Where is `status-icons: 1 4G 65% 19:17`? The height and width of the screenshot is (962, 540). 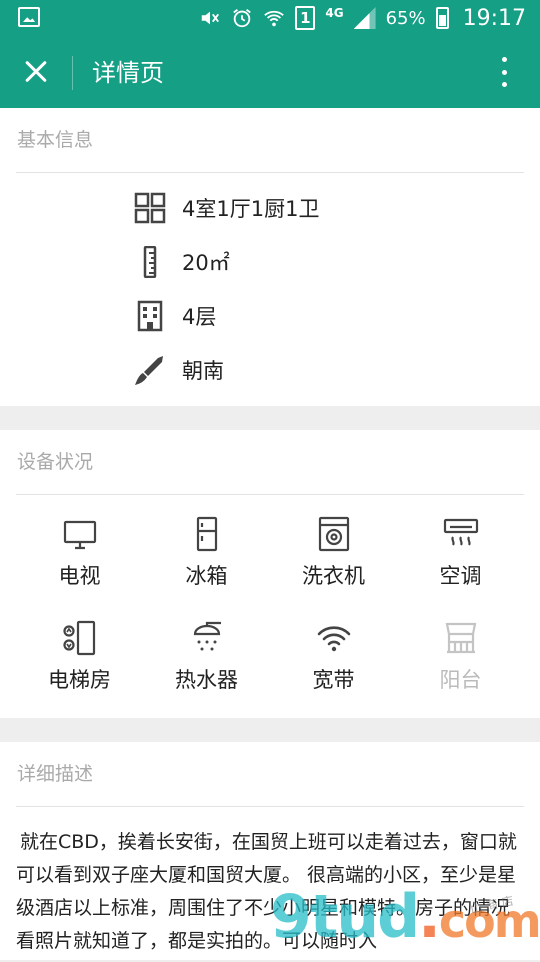
status-icons: 1 4G 65% 19:17 is located at coordinates (362, 18).